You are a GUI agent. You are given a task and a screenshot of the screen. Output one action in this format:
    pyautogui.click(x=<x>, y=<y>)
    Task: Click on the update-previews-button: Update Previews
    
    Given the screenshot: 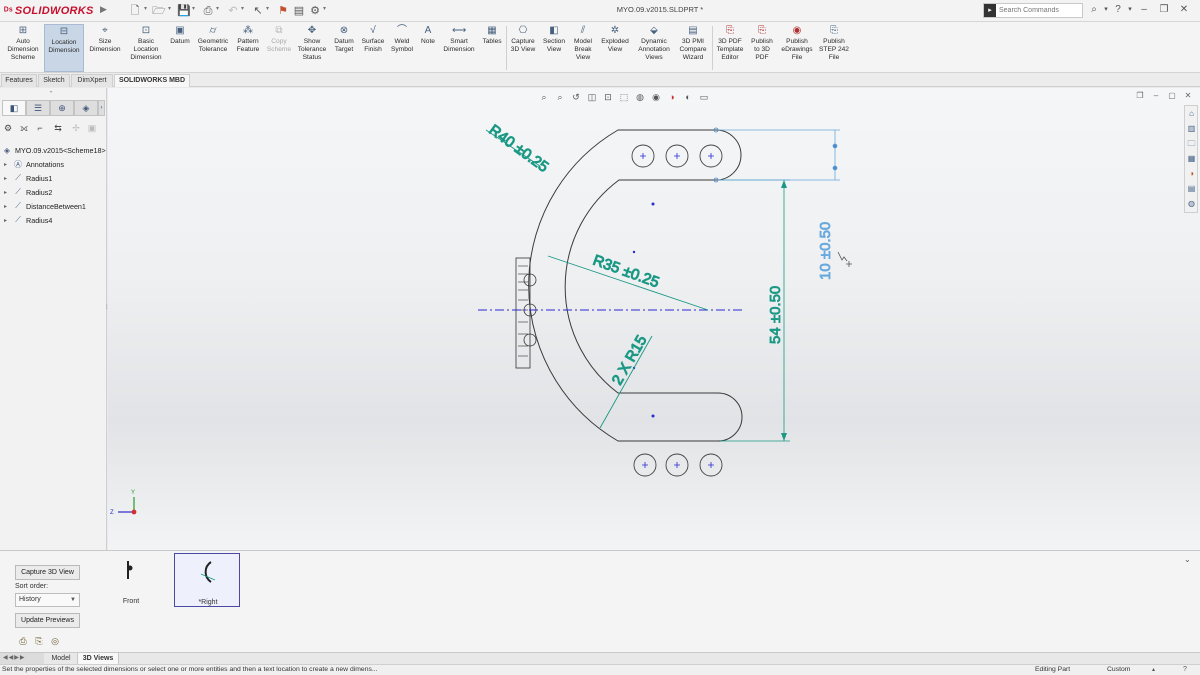 What is the action you would take?
    pyautogui.click(x=47, y=620)
    